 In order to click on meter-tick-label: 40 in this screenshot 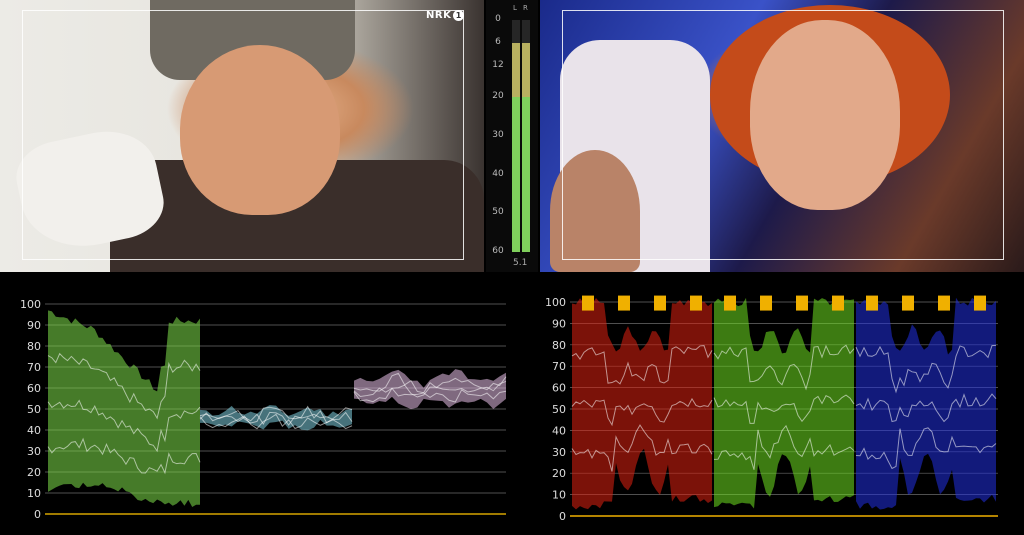, I will do `click(498, 173)`.